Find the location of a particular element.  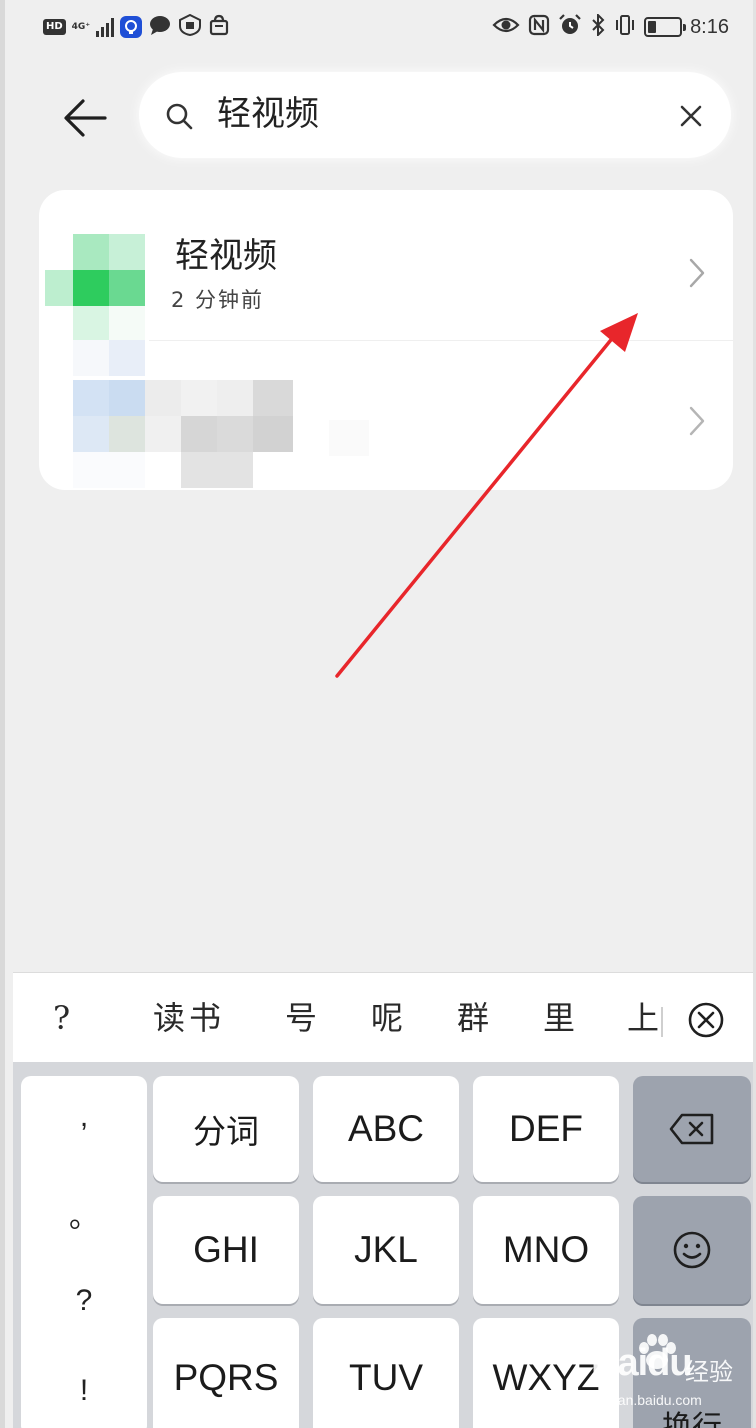

result-timestamp: 2 分钟前 is located at coordinates (218, 300).